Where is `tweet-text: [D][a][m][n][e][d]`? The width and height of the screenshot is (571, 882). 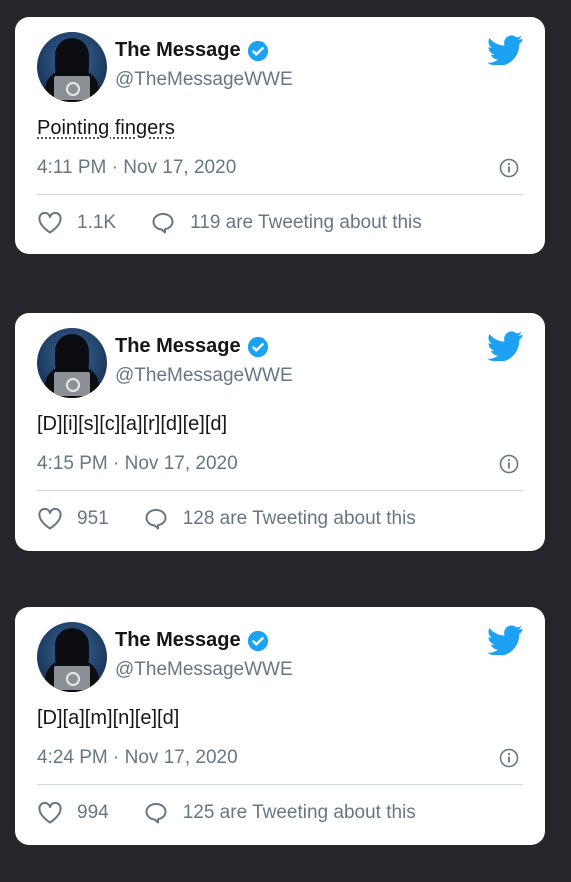
tweet-text: [D][a][m][n][e][d] is located at coordinates (108, 718).